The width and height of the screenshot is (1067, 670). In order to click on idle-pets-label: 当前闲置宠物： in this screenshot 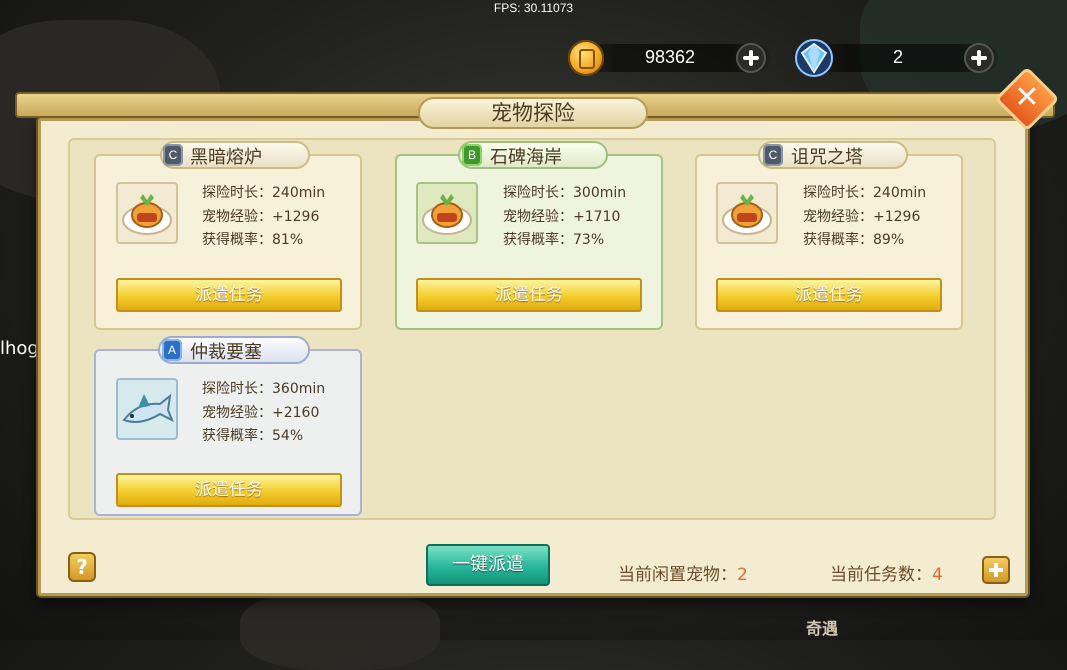, I will do `click(677, 575)`.